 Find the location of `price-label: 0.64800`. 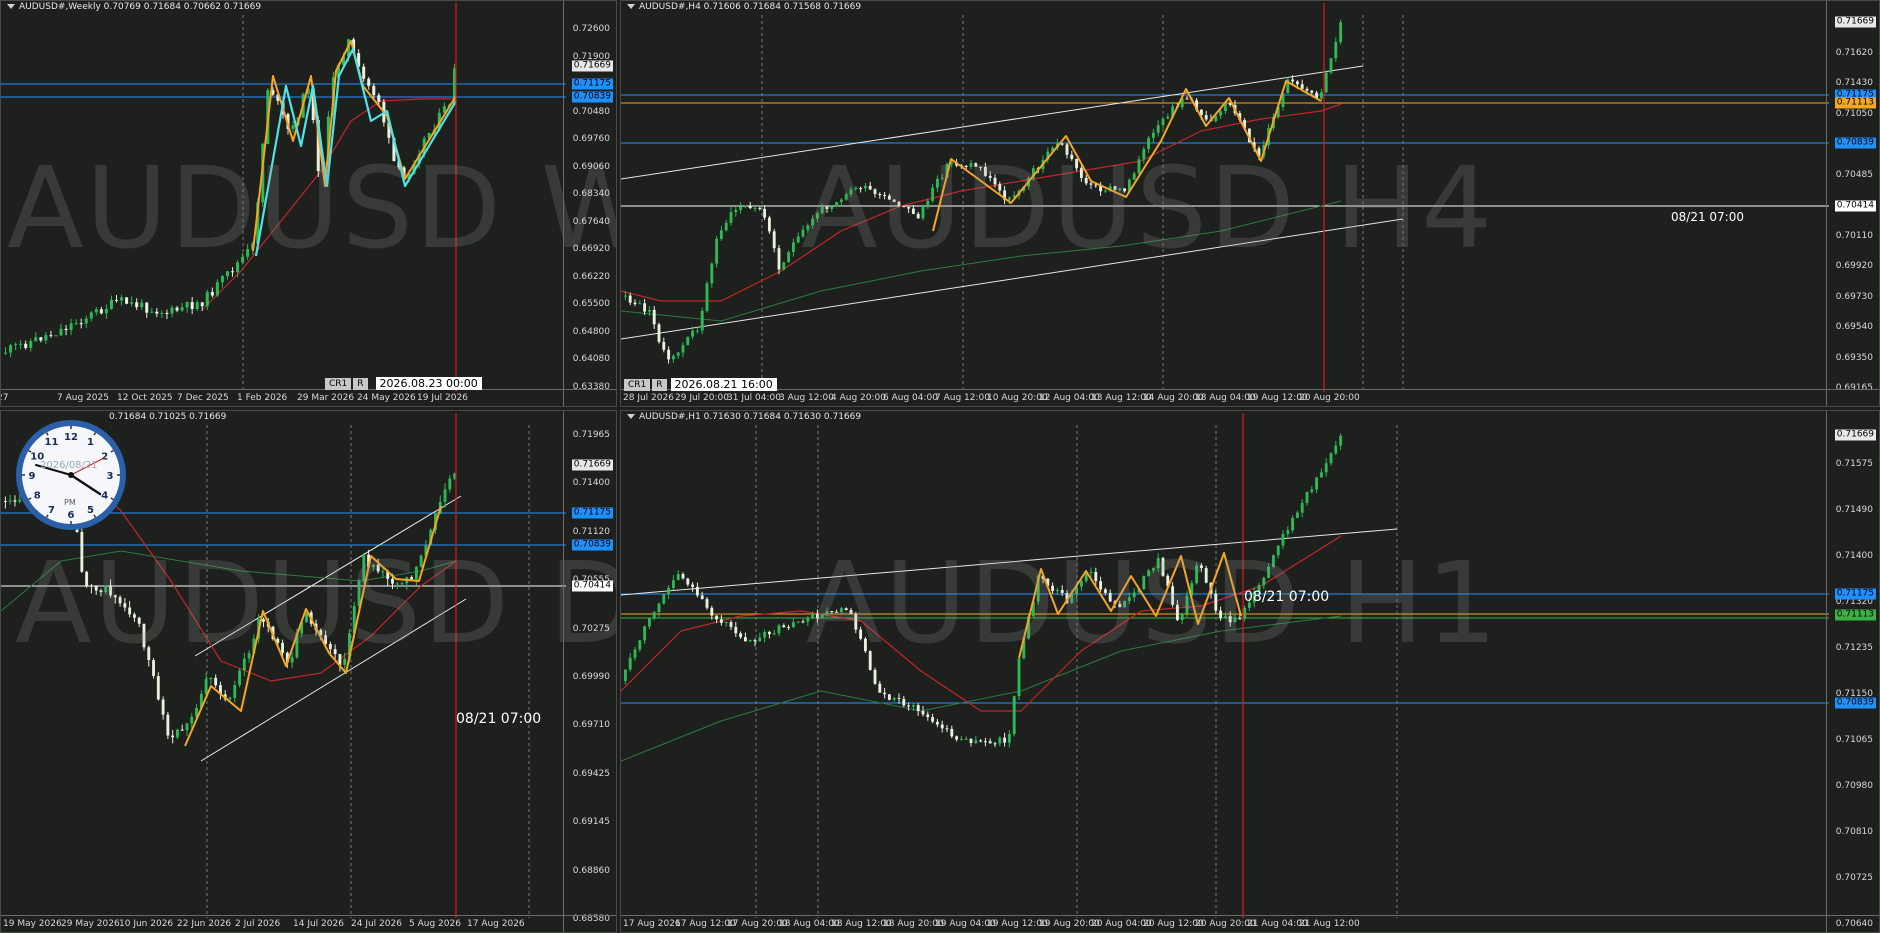

price-label: 0.64800 is located at coordinates (591, 331).